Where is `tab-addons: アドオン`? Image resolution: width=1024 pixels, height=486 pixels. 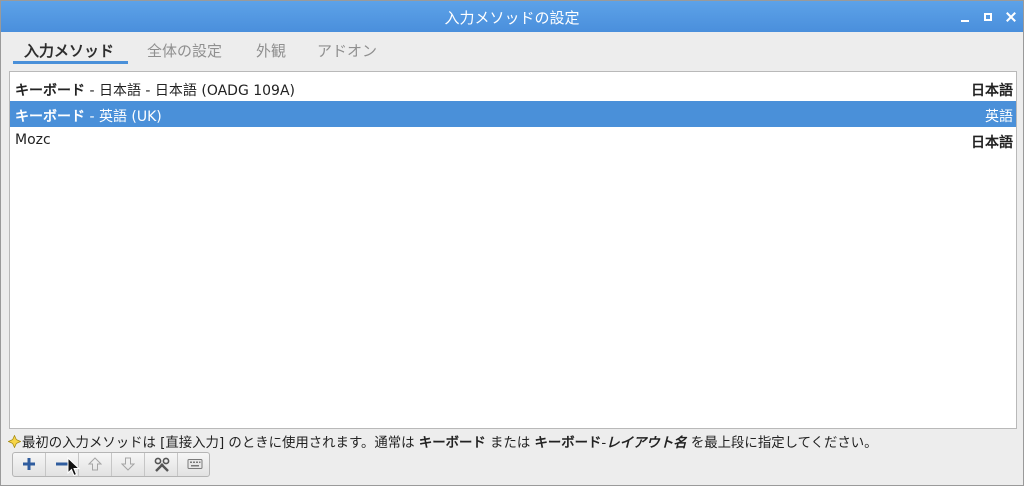
tab-addons: アドオン is located at coordinates (347, 50).